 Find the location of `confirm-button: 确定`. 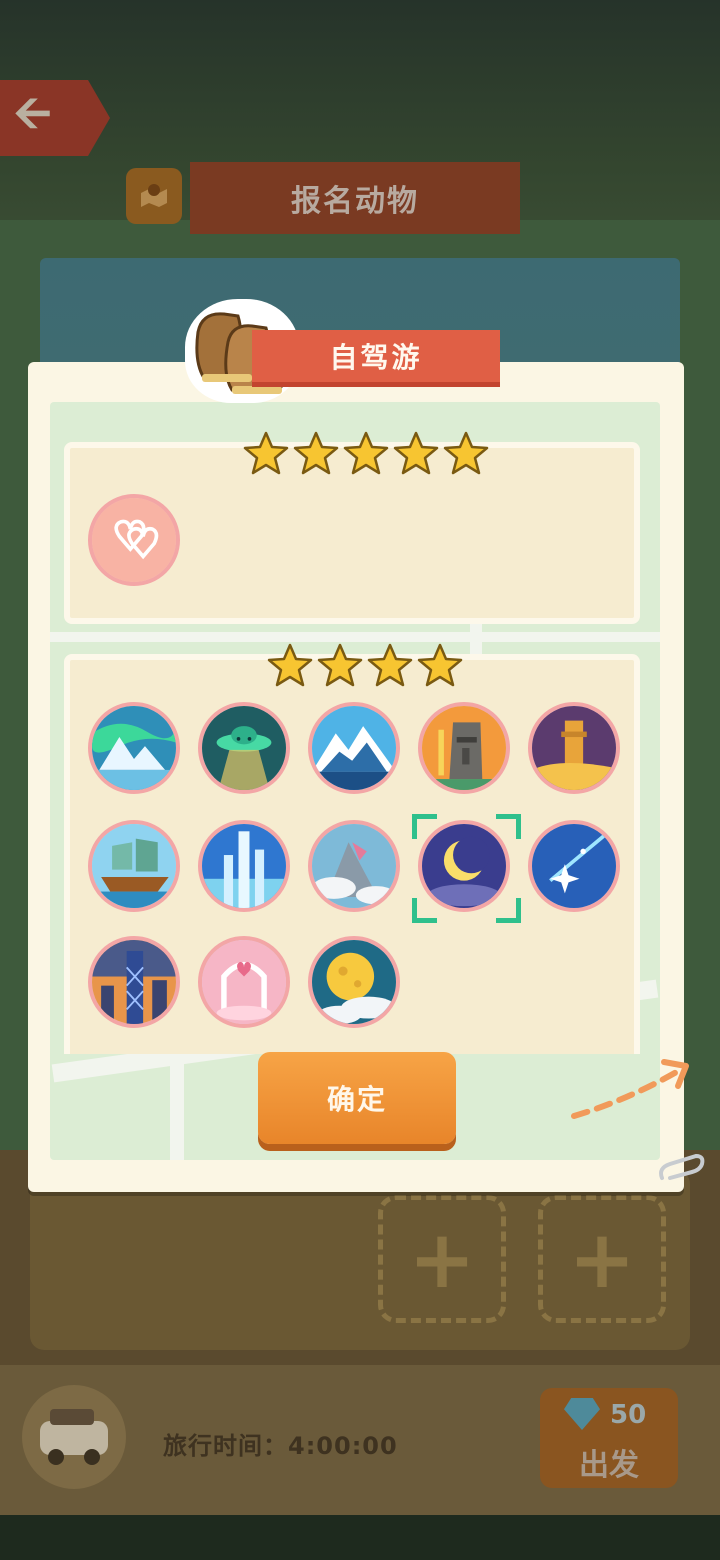

confirm-button: 确定 is located at coordinates (357, 1098).